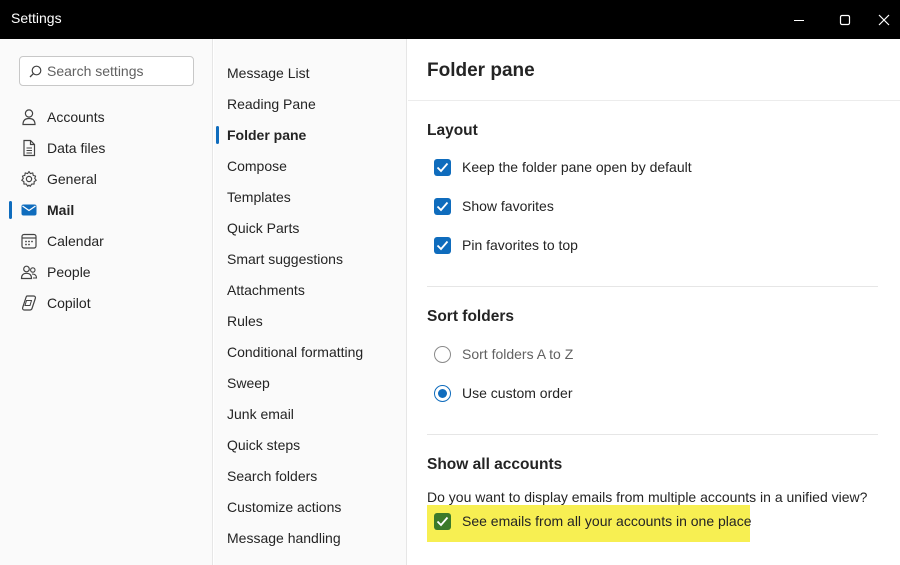 The image size is (900, 565). I want to click on nav-item-label: Mail, so click(61, 210).